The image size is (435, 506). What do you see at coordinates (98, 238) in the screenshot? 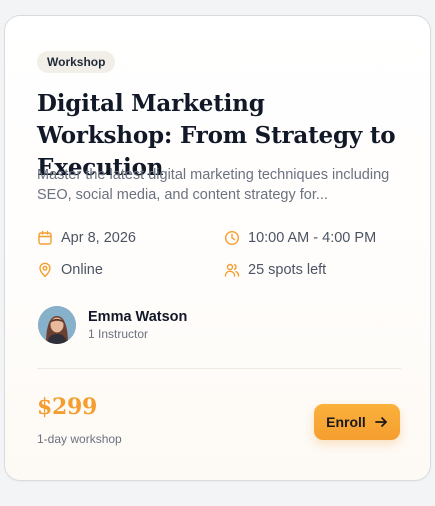
I see `date-text: Apr 8, 2026` at bounding box center [98, 238].